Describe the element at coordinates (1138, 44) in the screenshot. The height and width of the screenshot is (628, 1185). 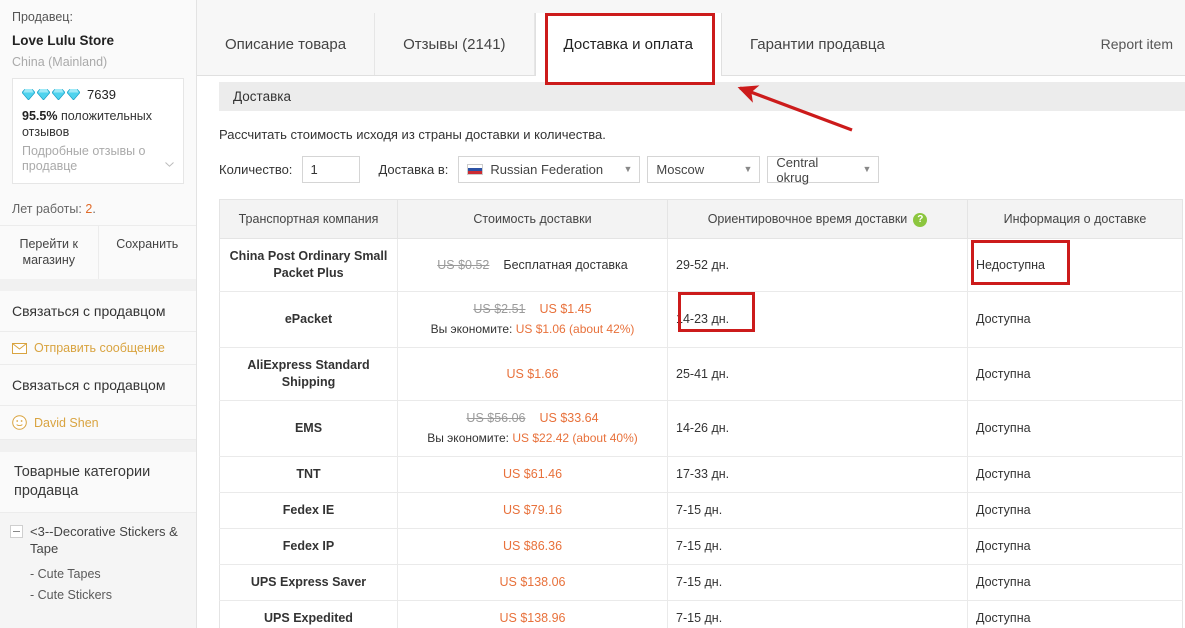
I see `report-item-link: Report item` at that location.